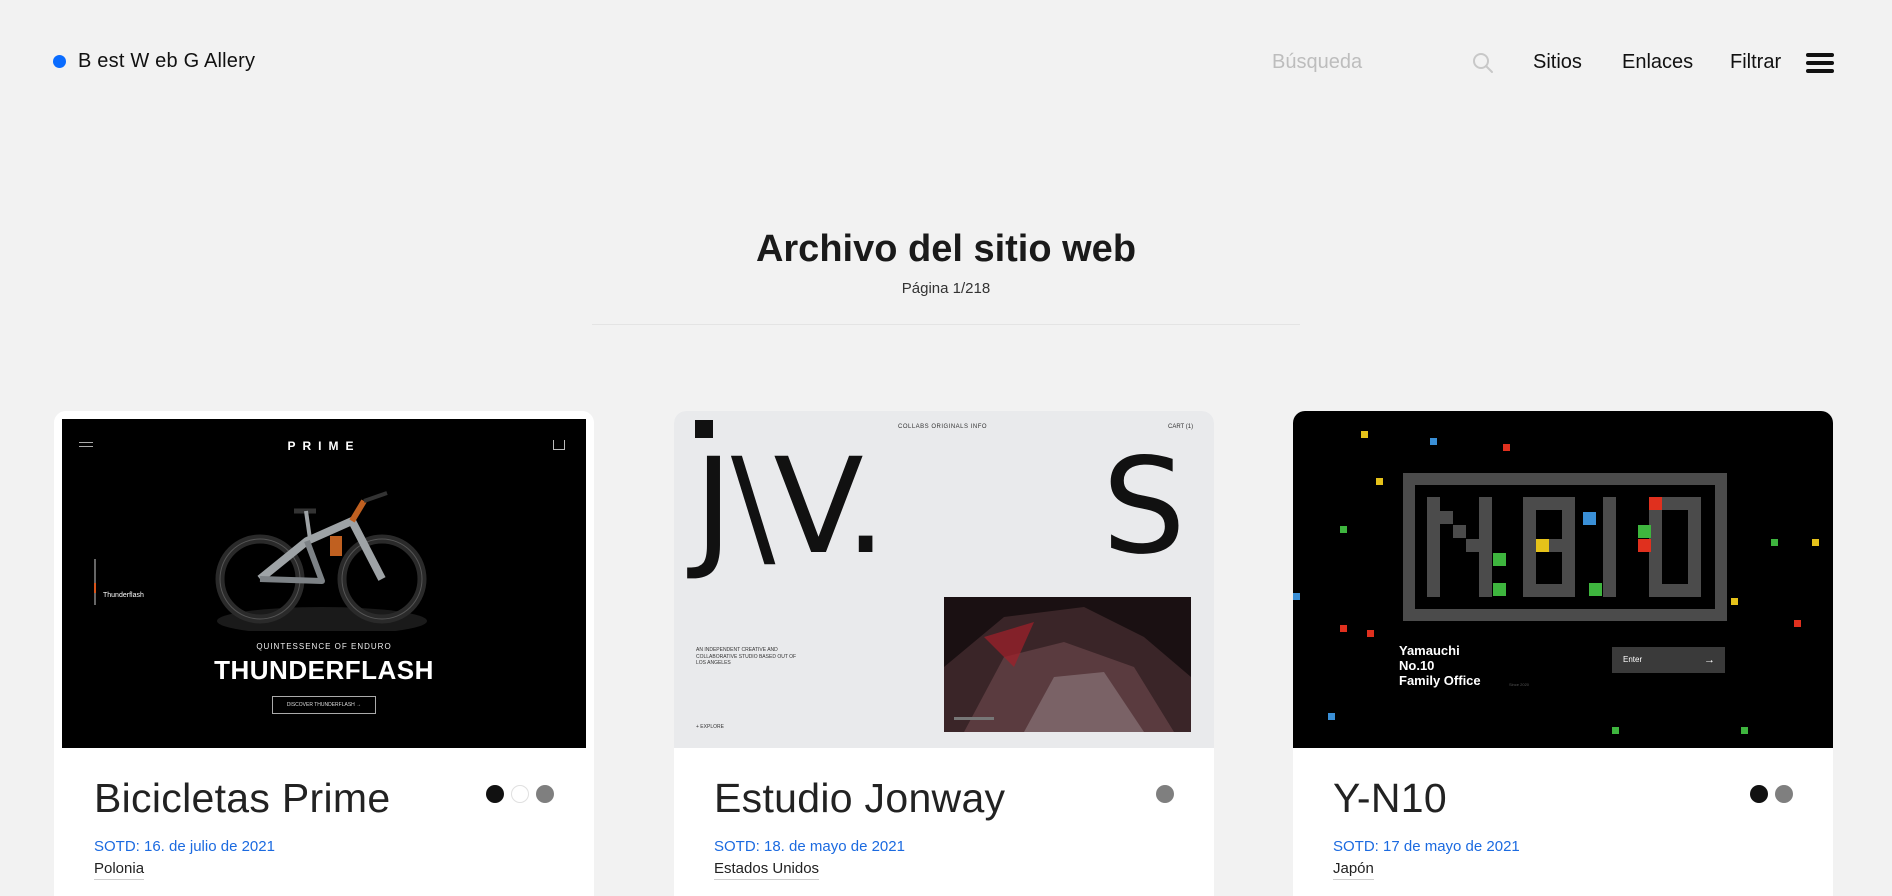 This screenshot has height=896, width=1892. Describe the element at coordinates (119, 870) in the screenshot. I see `country-link: Polonia` at that location.